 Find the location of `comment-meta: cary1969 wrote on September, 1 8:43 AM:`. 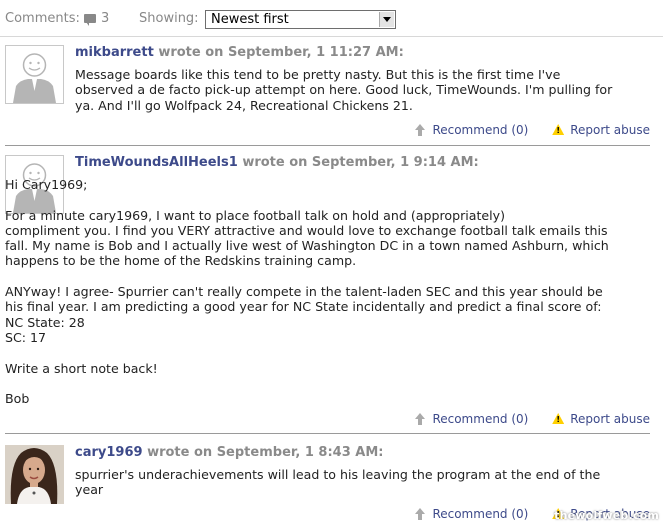

comment-meta: cary1969 wrote on September, 1 8:43 AM: is located at coordinates (229, 452).